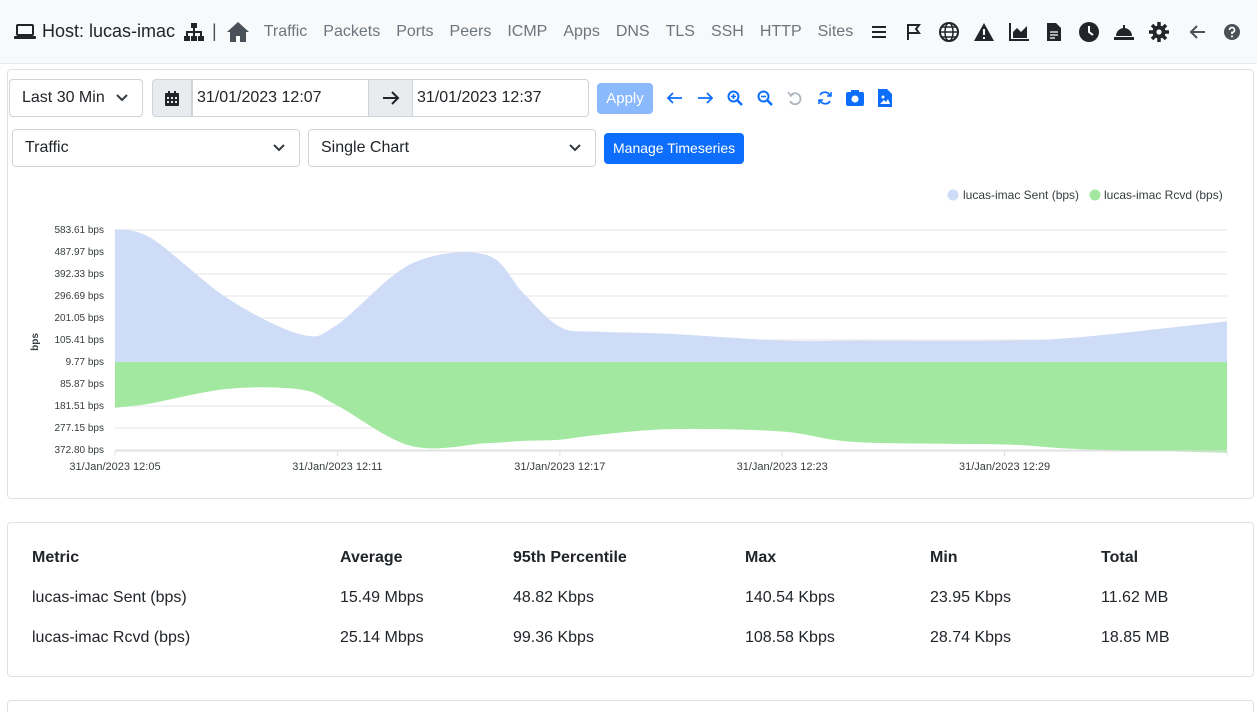  Describe the element at coordinates (1021, 195) in the screenshot. I see `legend-label: lucas-imac Sent (bps)` at that location.